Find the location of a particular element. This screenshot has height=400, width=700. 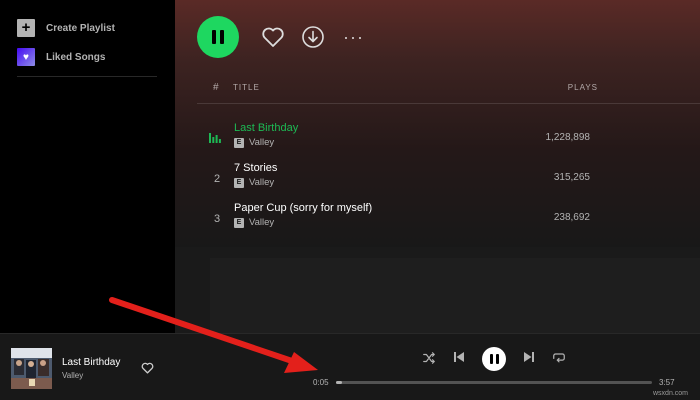

content-card is located at coordinates (455, 295).